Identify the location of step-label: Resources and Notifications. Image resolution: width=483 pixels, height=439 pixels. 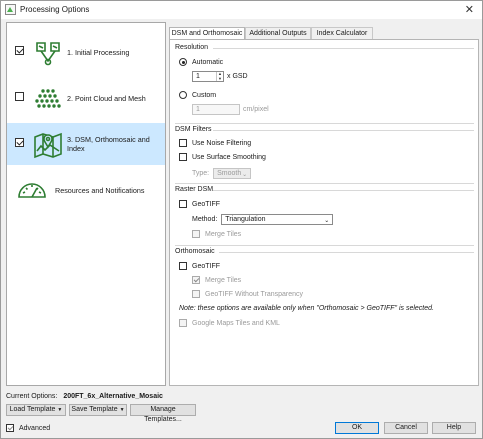
(100, 190).